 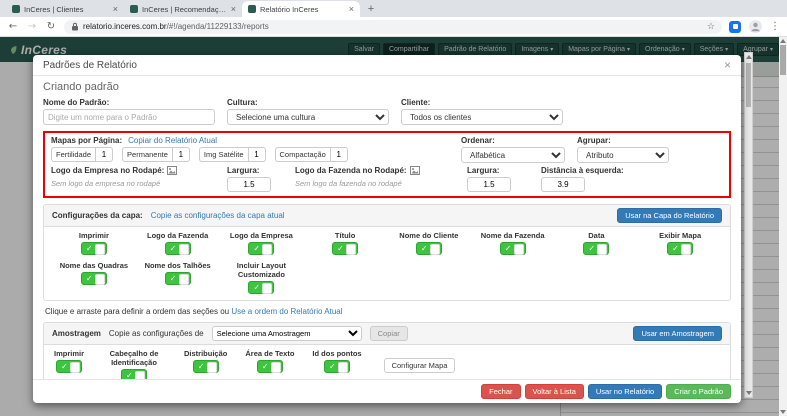 I want to click on profile-avatar-icon, so click(x=755, y=26).